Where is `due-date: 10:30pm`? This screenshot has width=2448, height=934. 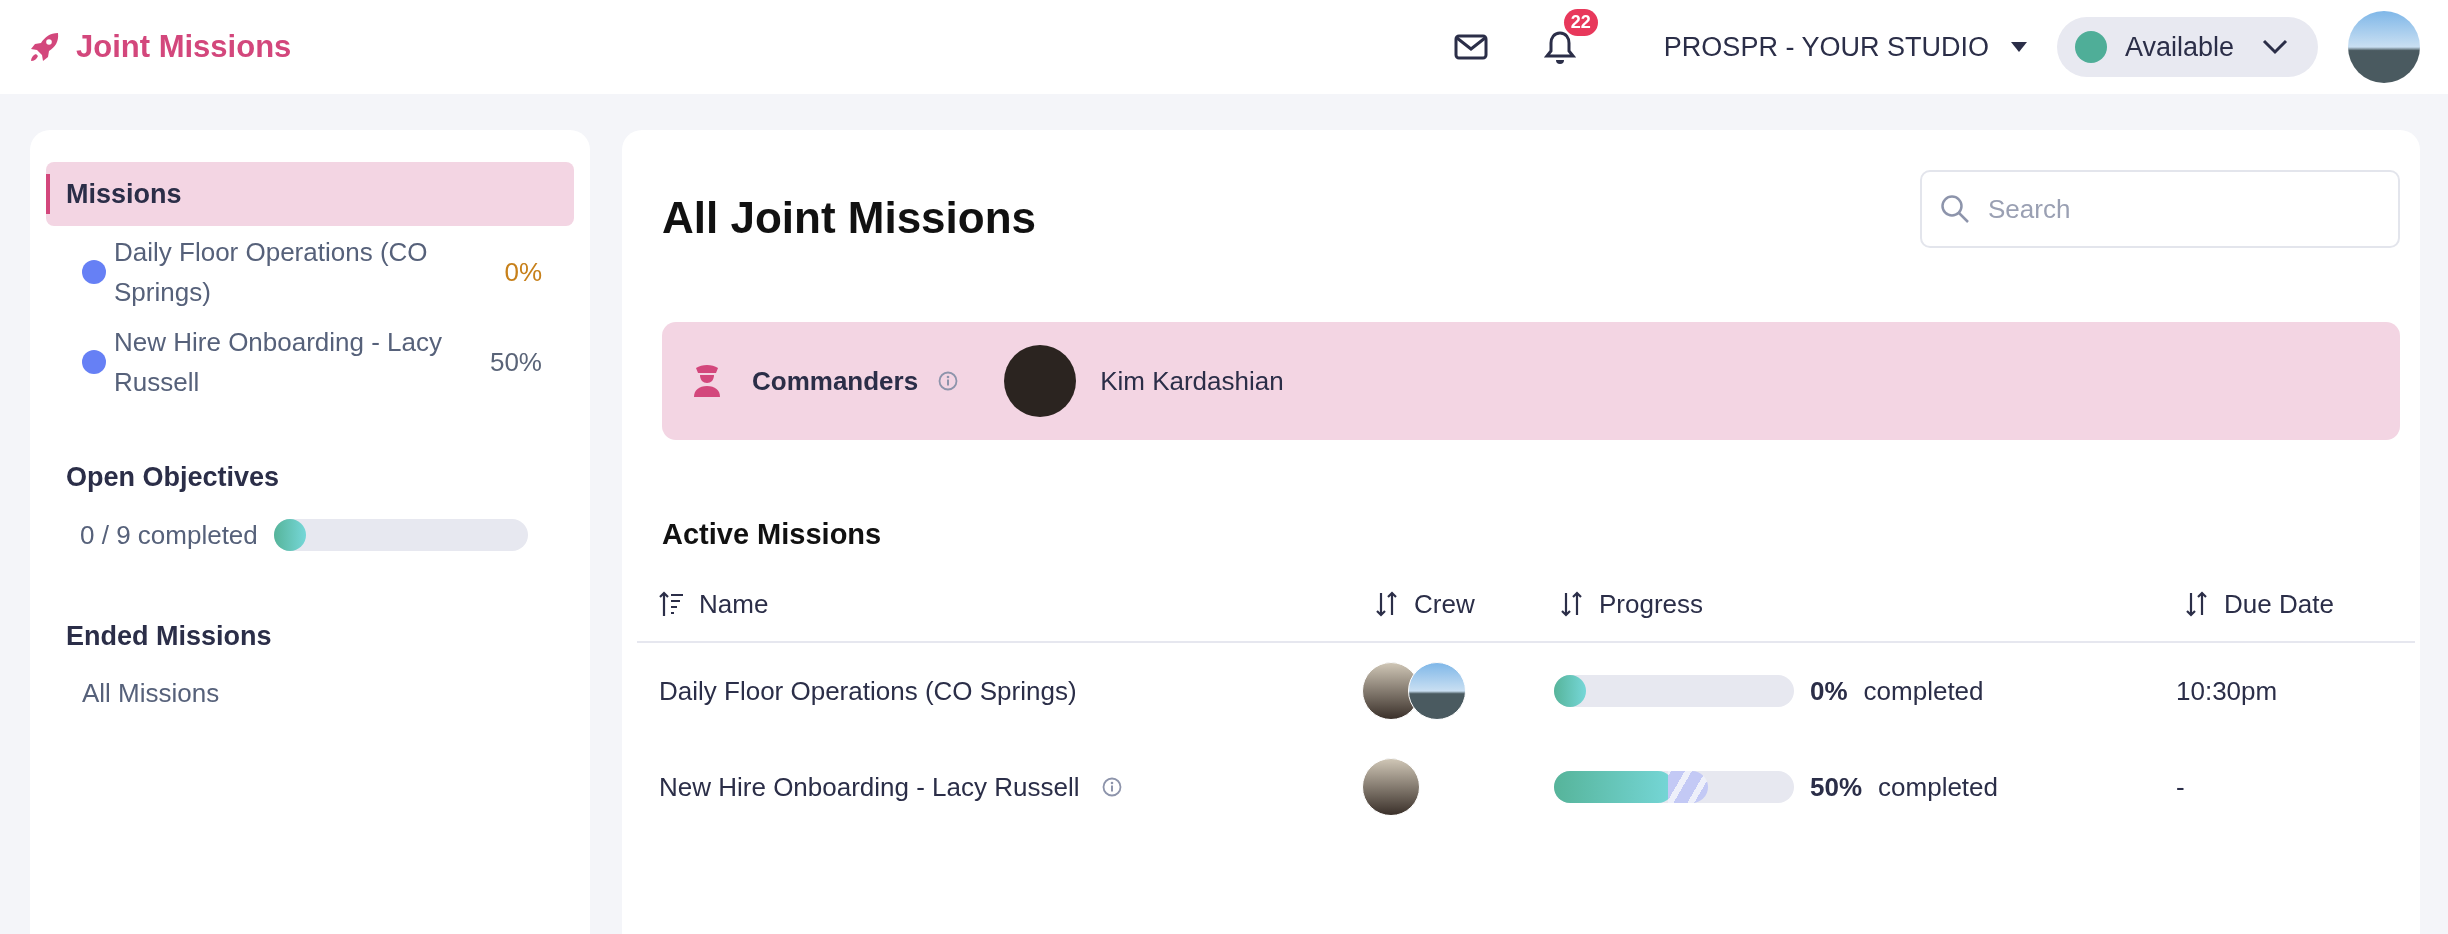 due-date: 10:30pm is located at coordinates (2226, 690).